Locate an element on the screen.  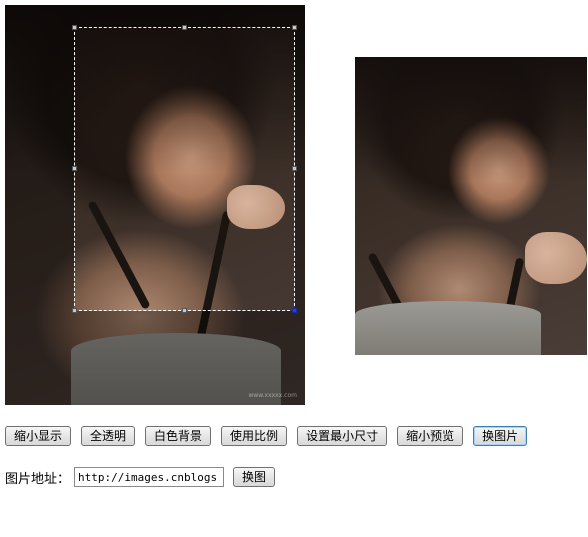
toolbar: 缩小显示 全透明 白色背景 使用比例 设置最小尺寸 缩小预览 换图片 is located at coordinates (266, 436).